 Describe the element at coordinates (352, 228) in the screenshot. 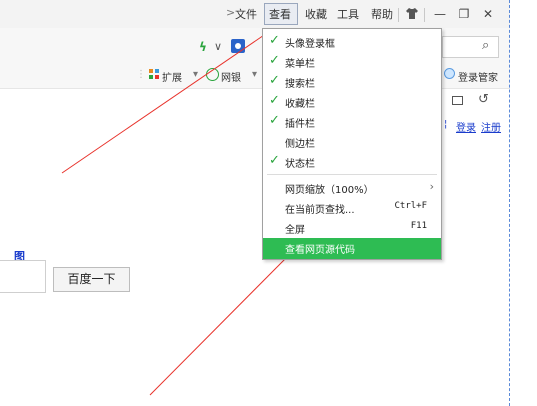

I see `menu-item-fullscreen: 全屏 F11` at that location.